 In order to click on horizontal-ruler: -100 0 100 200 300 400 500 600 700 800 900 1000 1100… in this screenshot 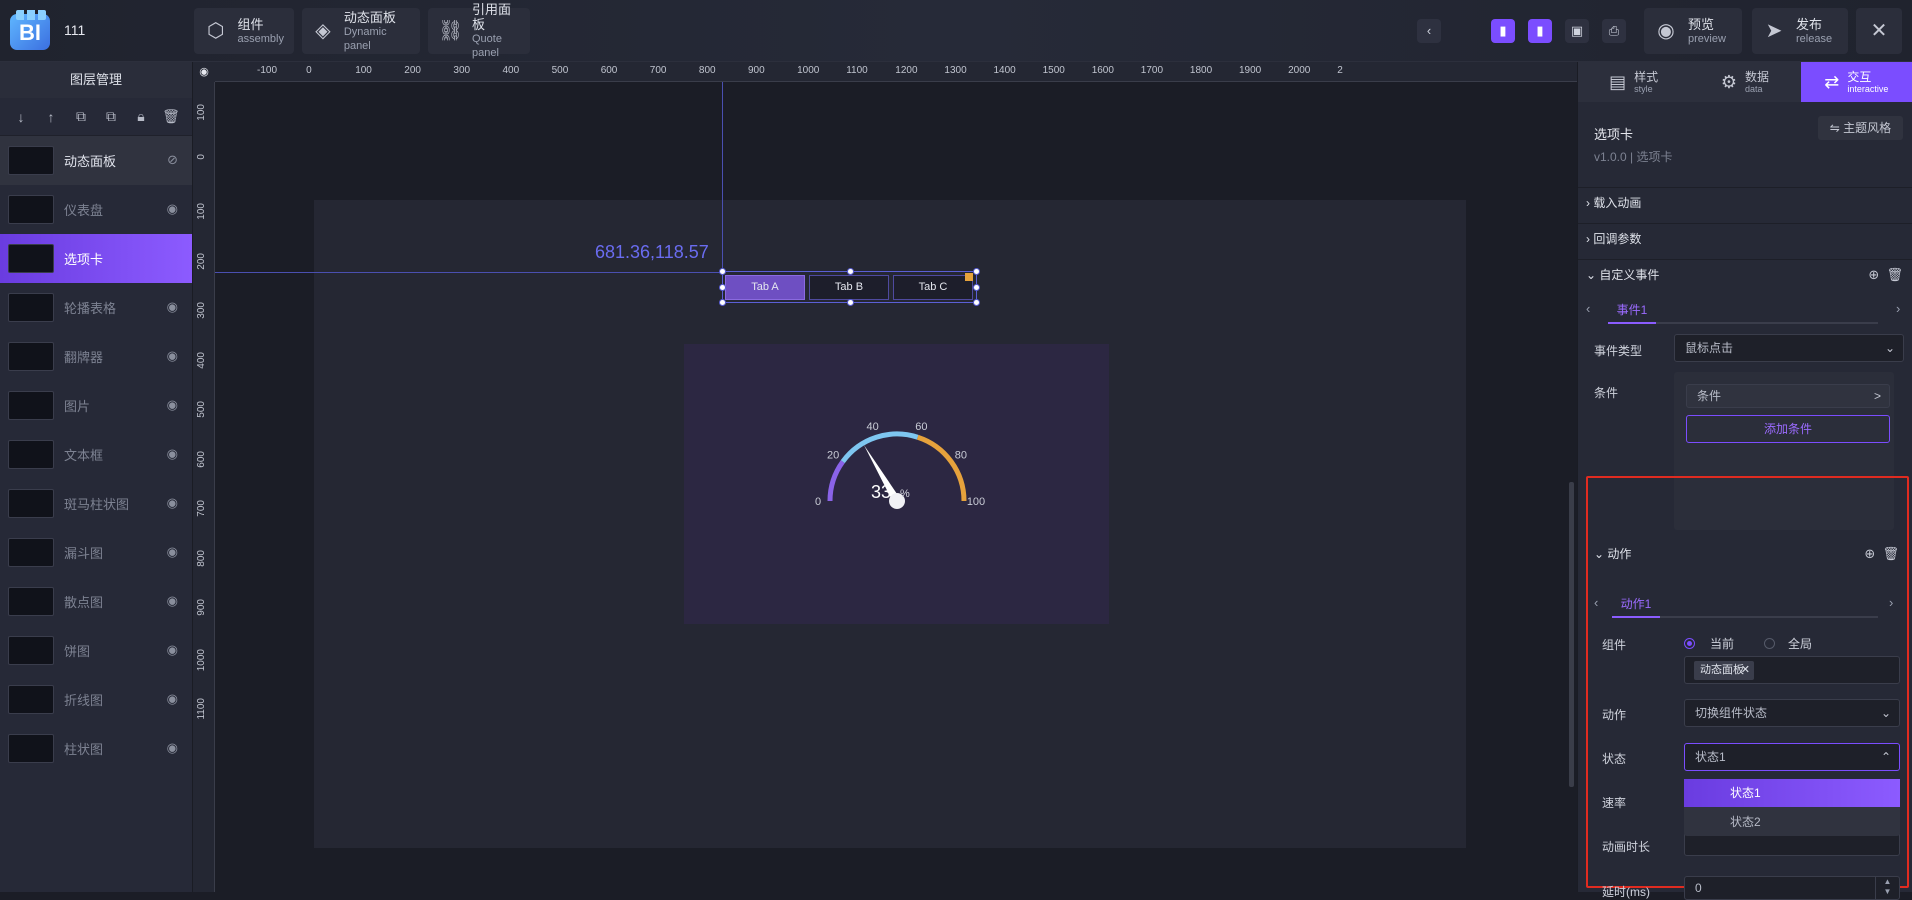, I will do `click(896, 72)`.